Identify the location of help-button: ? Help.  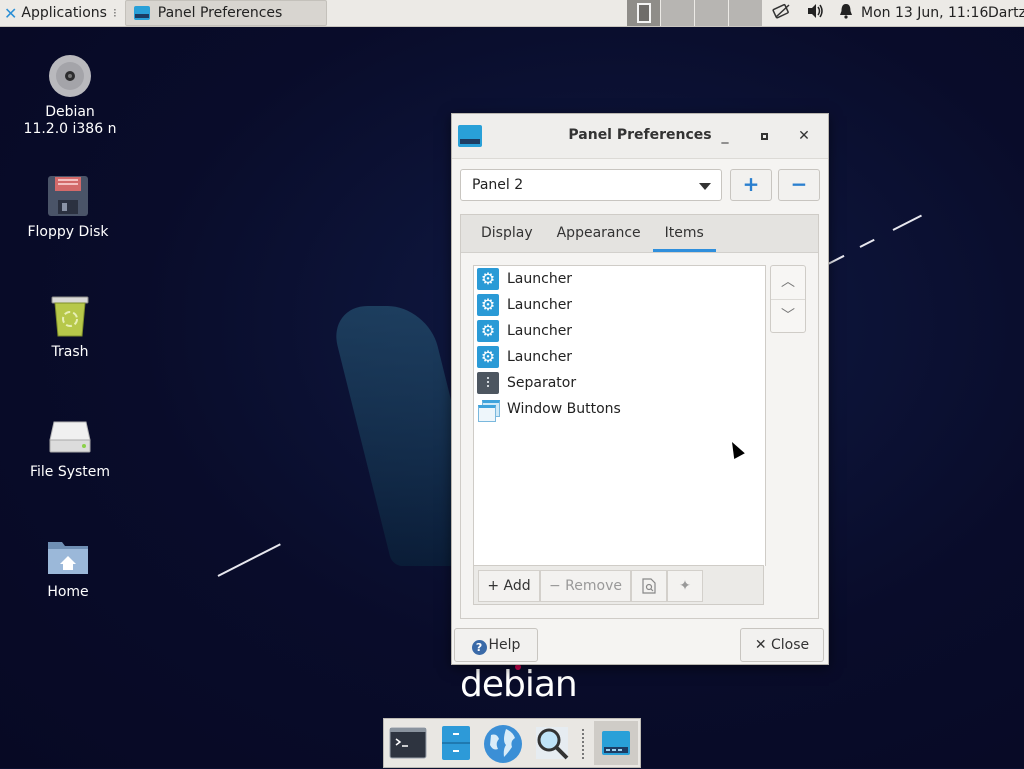
(496, 645).